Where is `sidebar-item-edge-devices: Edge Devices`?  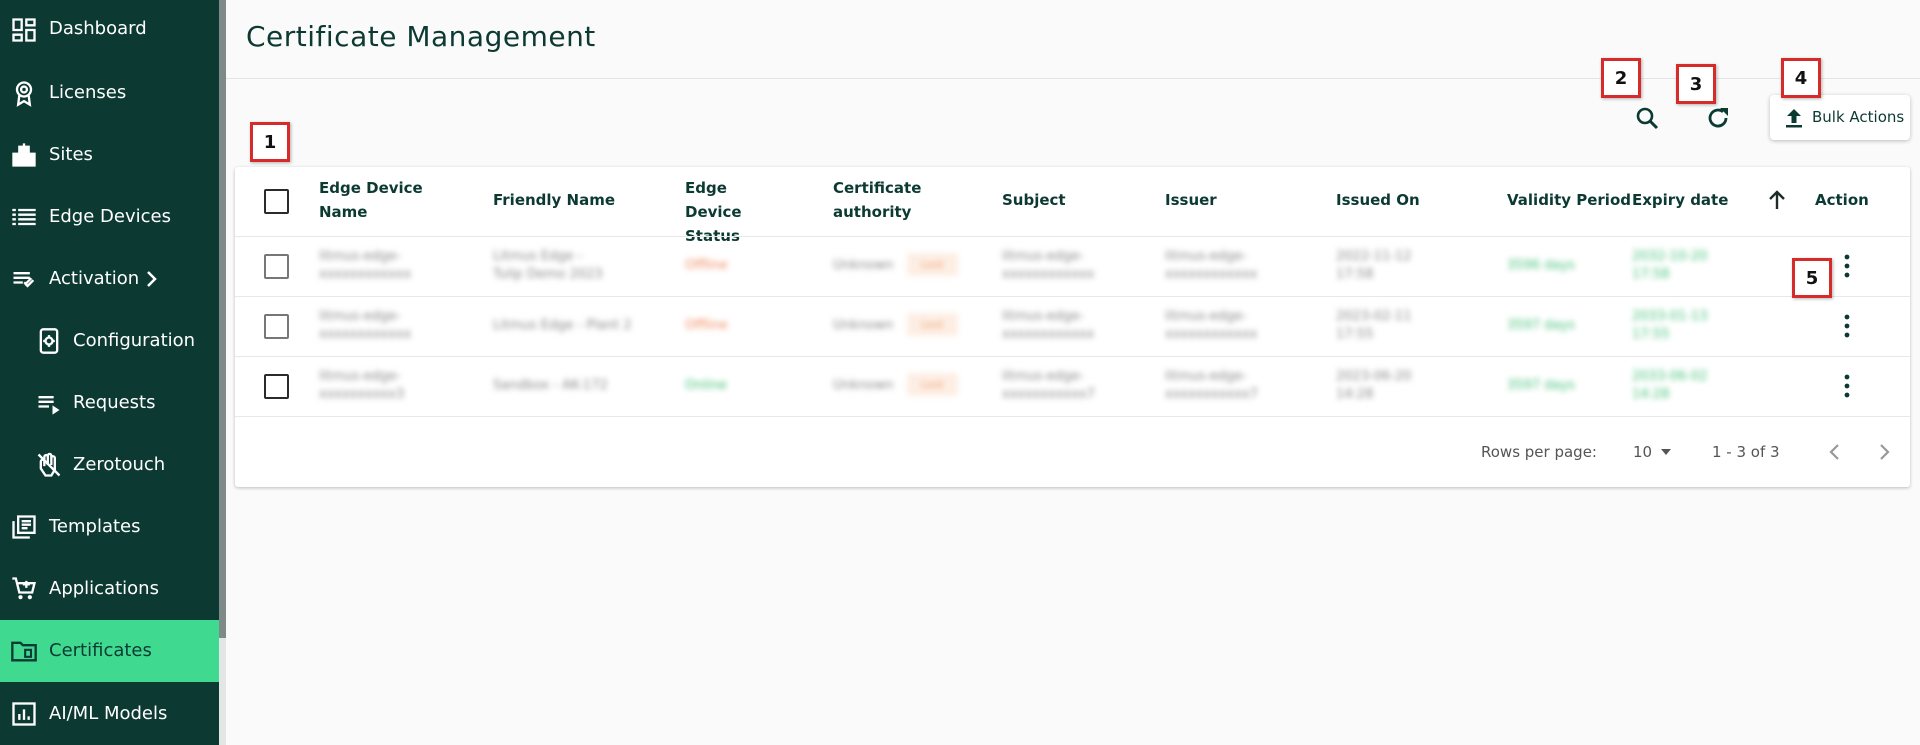
sidebar-item-edge-devices: Edge Devices is located at coordinates (109, 217).